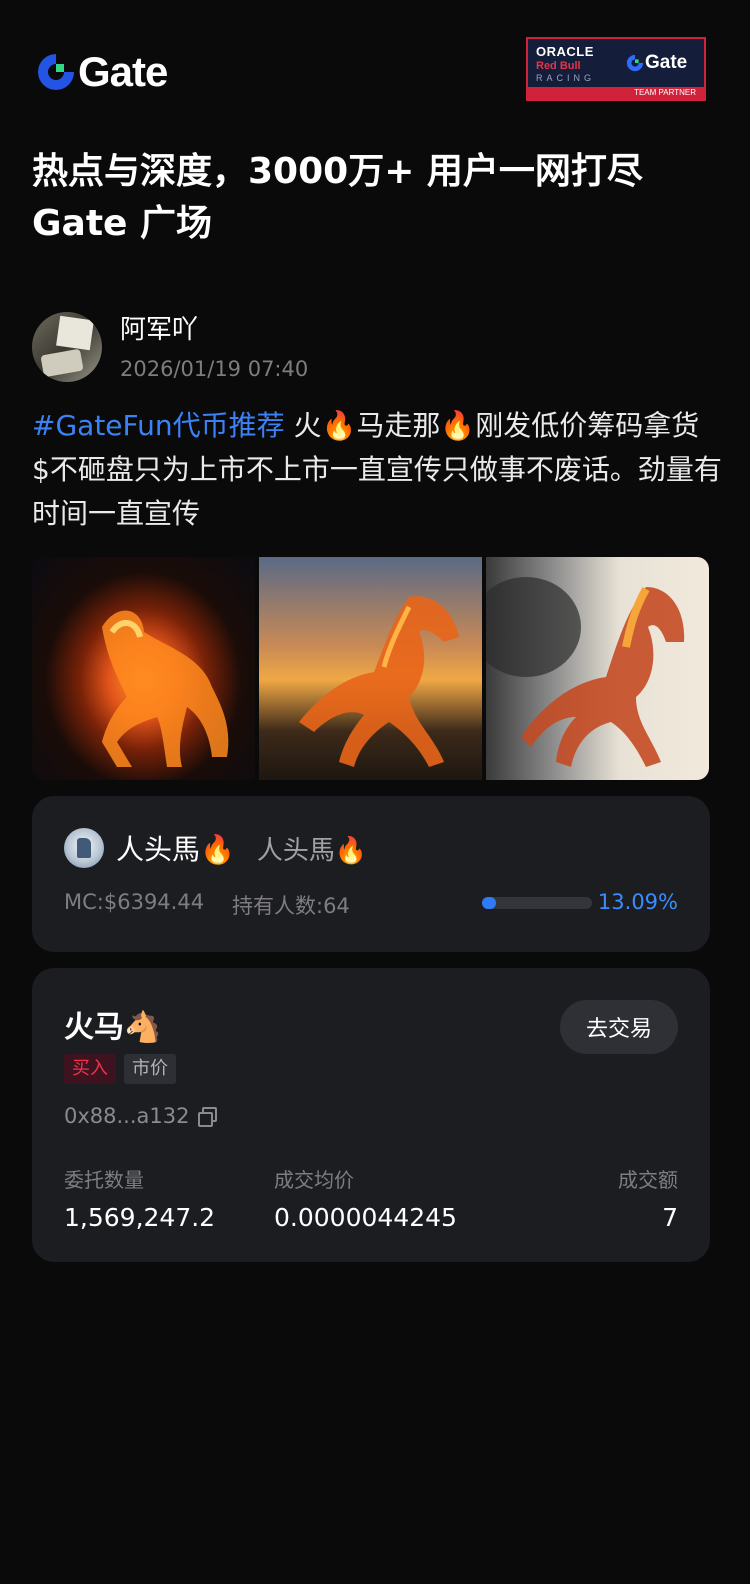 The height and width of the screenshot is (1584, 750). Describe the element at coordinates (489, 903) in the screenshot. I see `progress-fill` at that location.